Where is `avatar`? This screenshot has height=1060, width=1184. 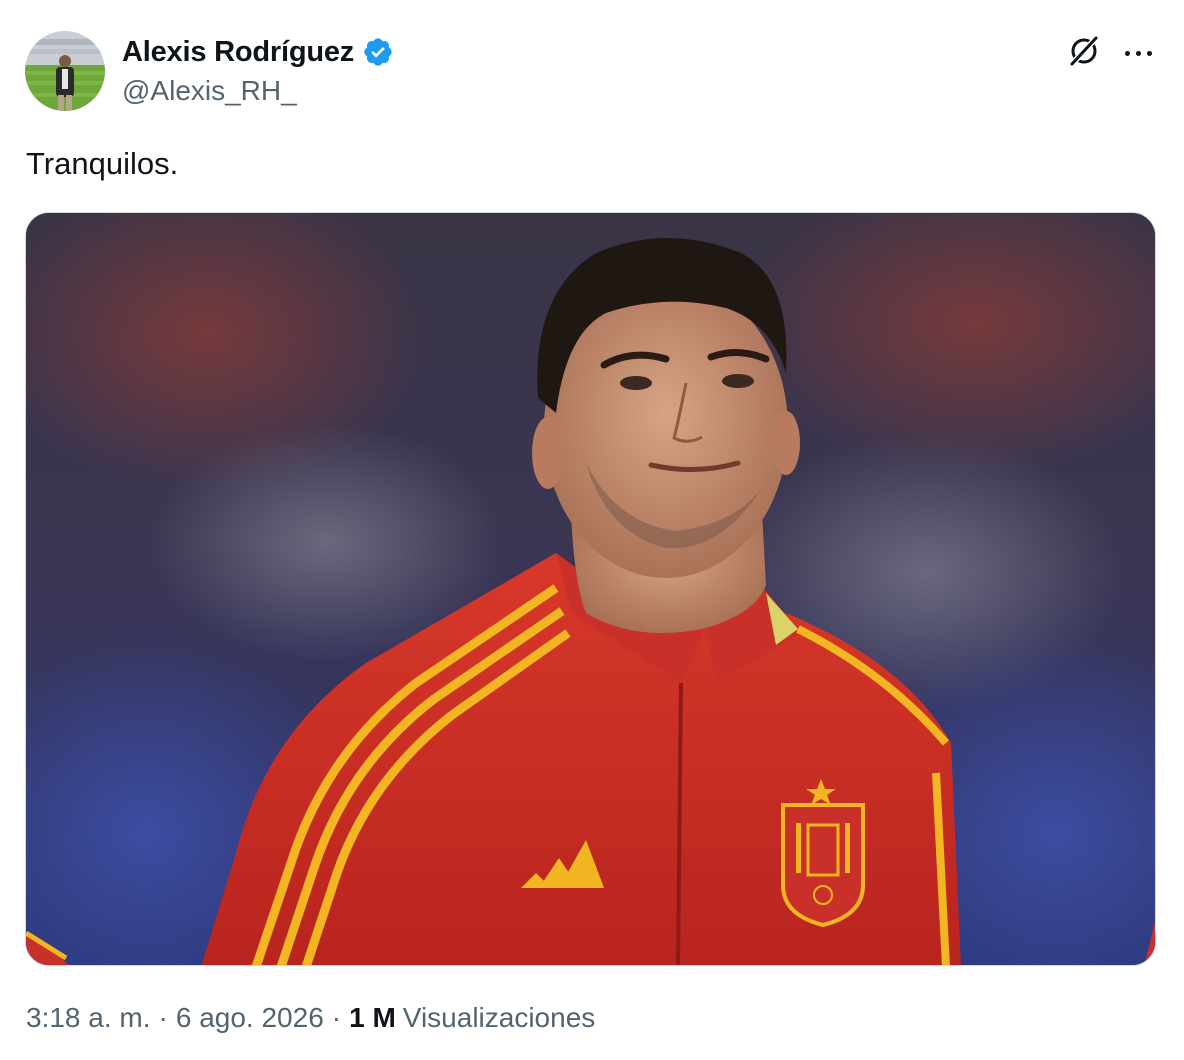
avatar is located at coordinates (65, 71).